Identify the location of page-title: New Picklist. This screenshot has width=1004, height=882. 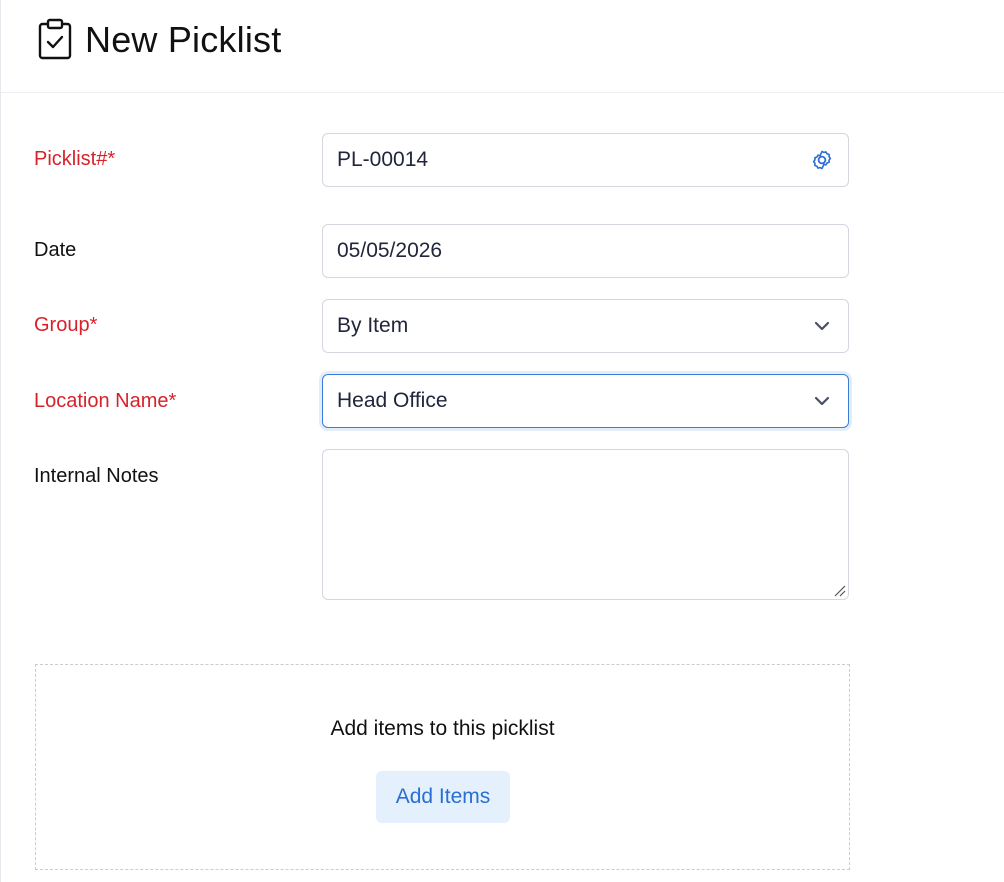
(183, 39).